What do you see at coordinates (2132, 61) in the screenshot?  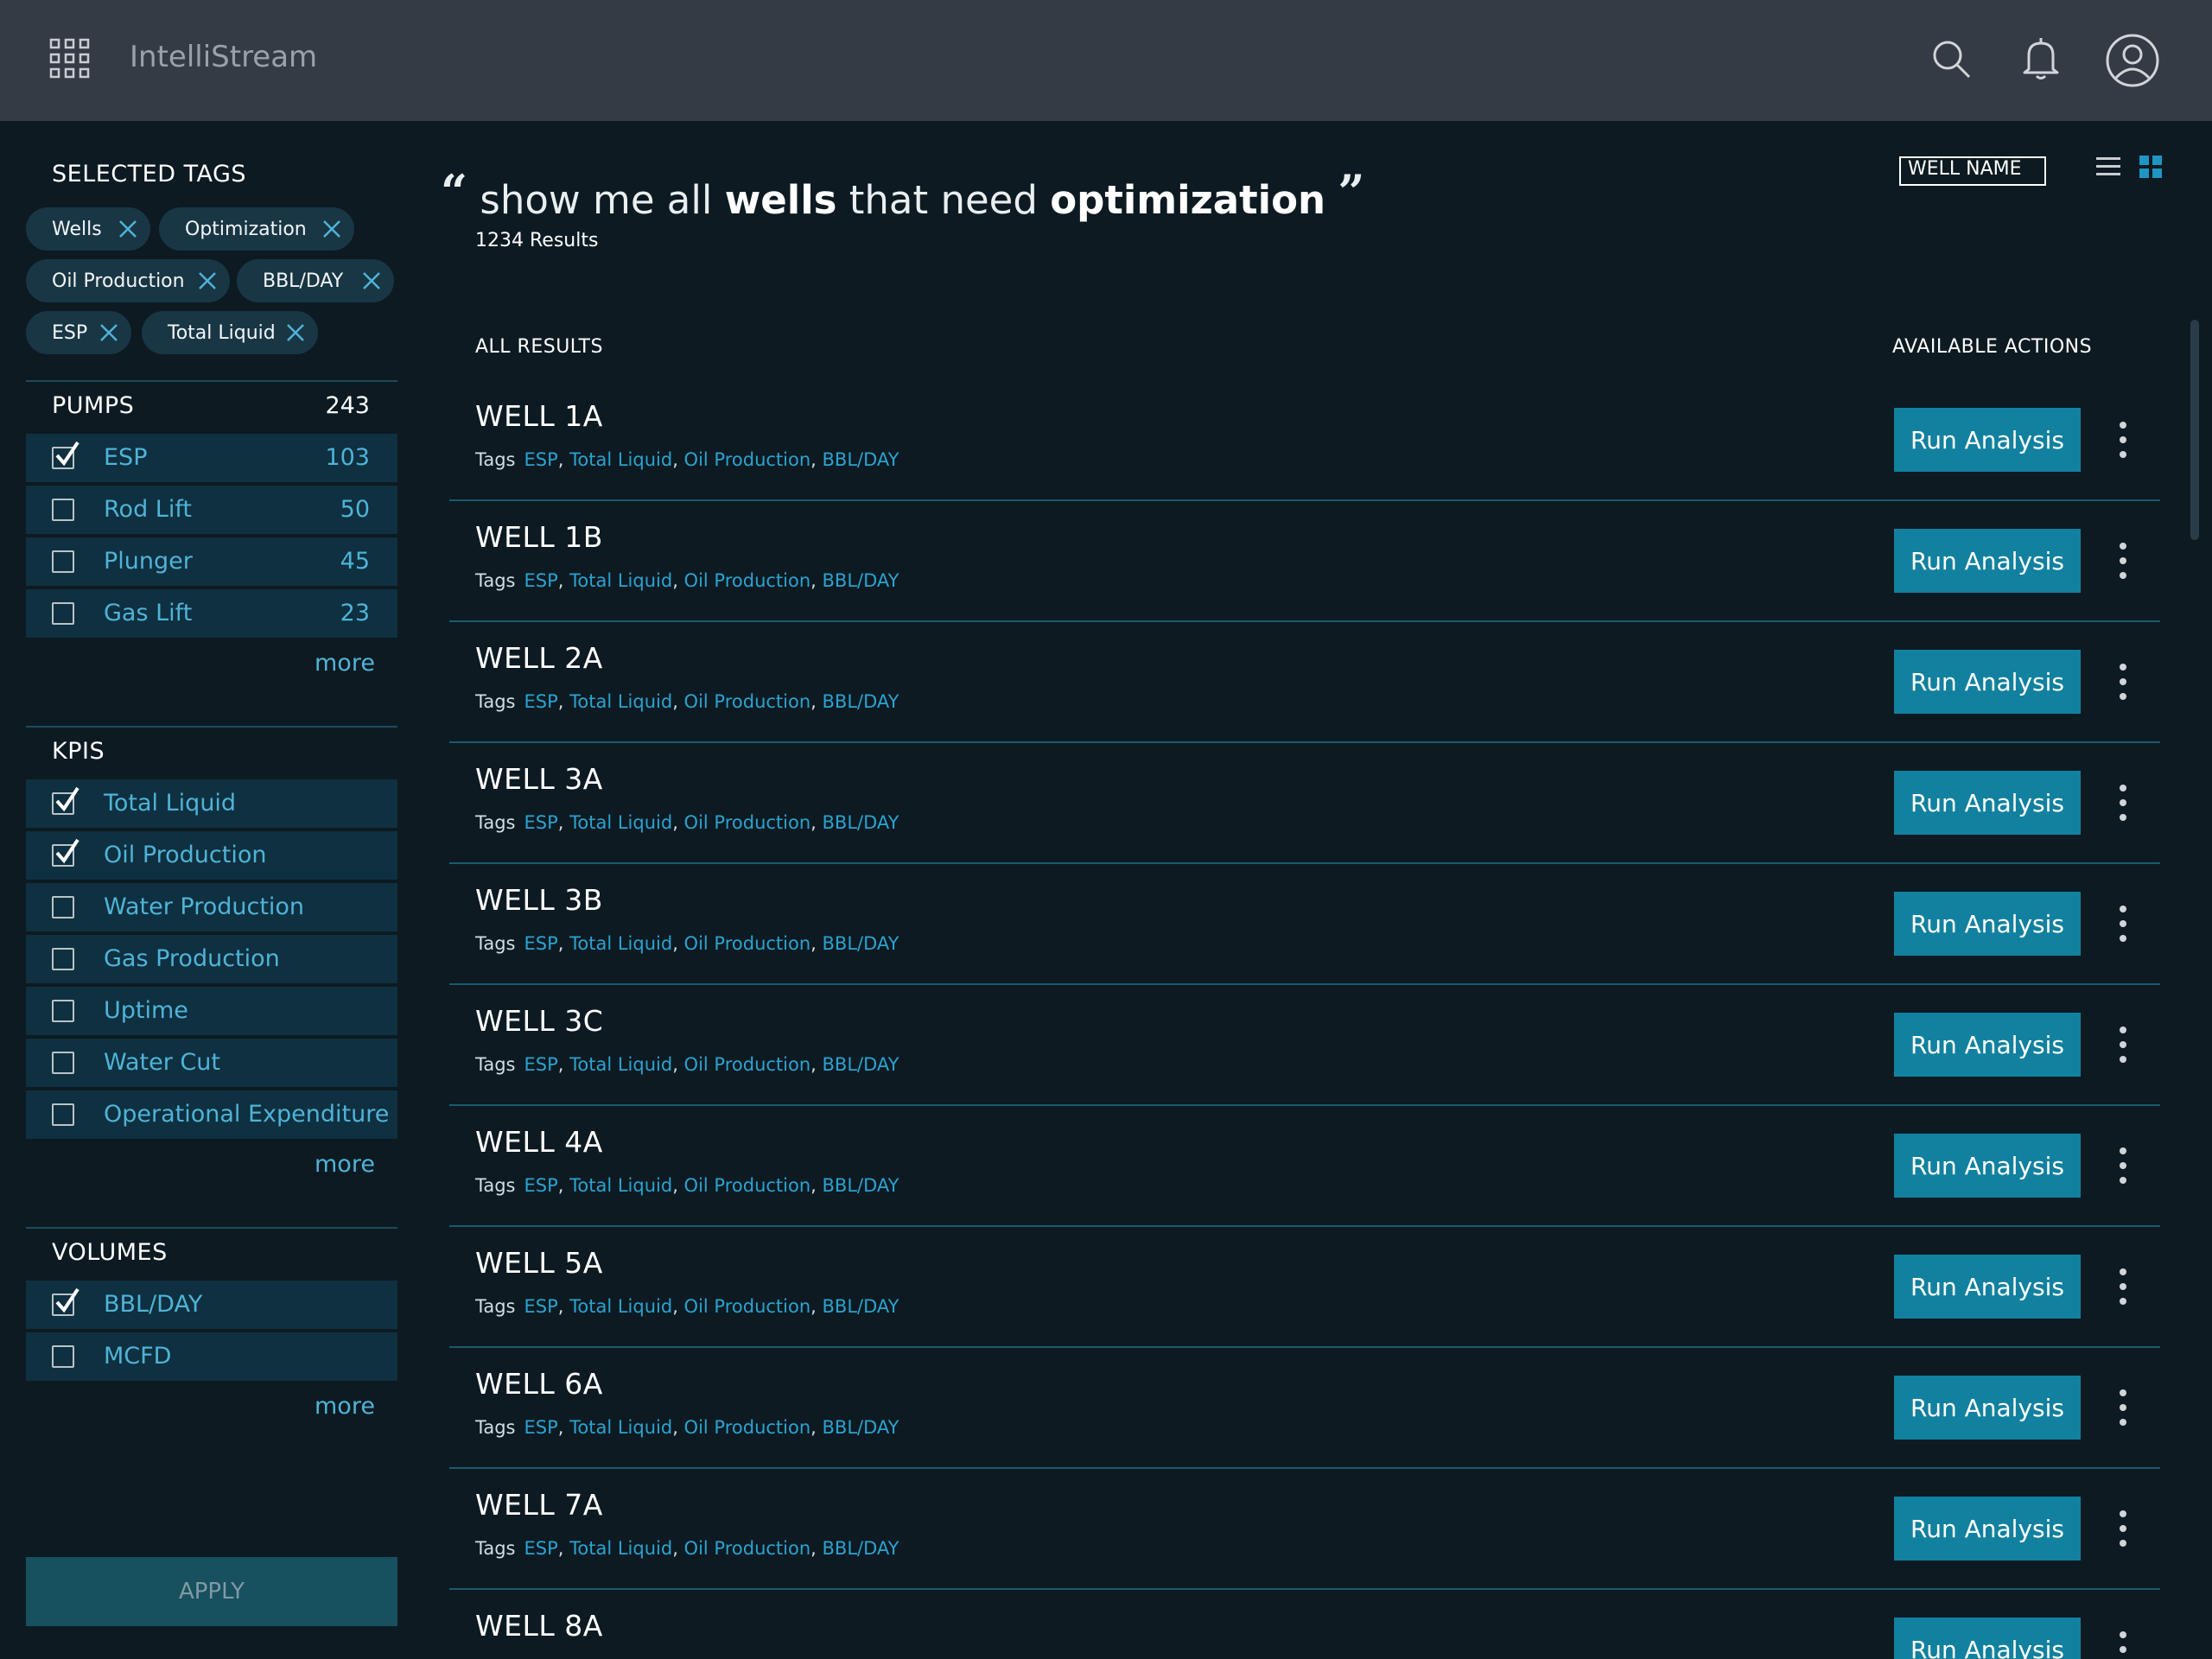 I see `user-avatar-icon` at bounding box center [2132, 61].